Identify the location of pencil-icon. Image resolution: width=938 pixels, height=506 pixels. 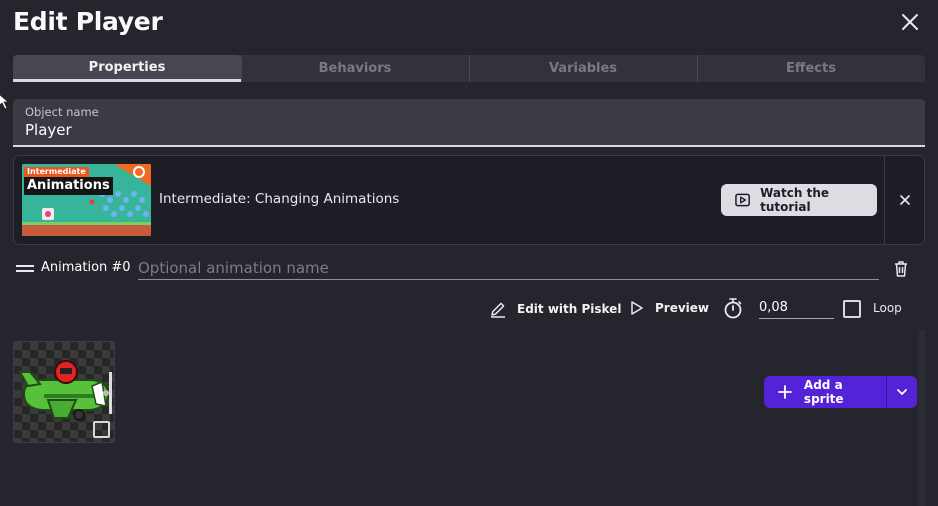
(498, 310).